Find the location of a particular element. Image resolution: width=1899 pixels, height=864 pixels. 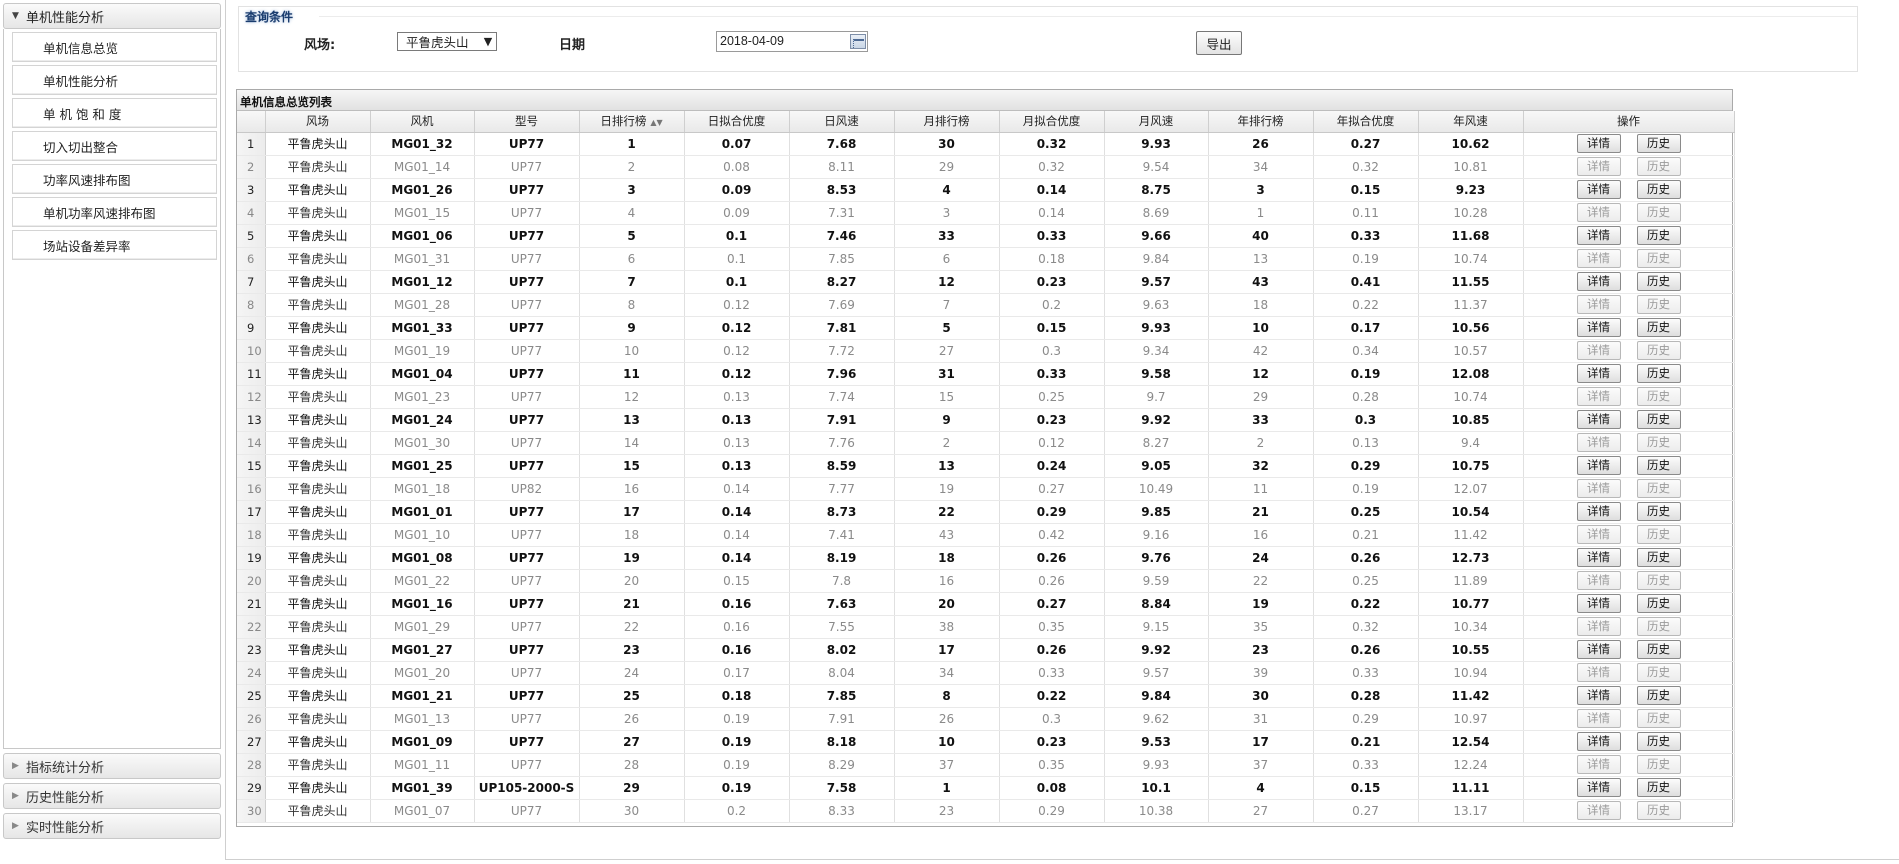

column-header-day-rank: 日排行榜 ▲▼ is located at coordinates (632, 122).